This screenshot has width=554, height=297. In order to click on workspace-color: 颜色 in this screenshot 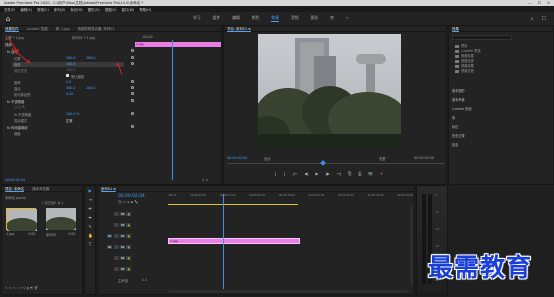, I will do `click(256, 18)`.